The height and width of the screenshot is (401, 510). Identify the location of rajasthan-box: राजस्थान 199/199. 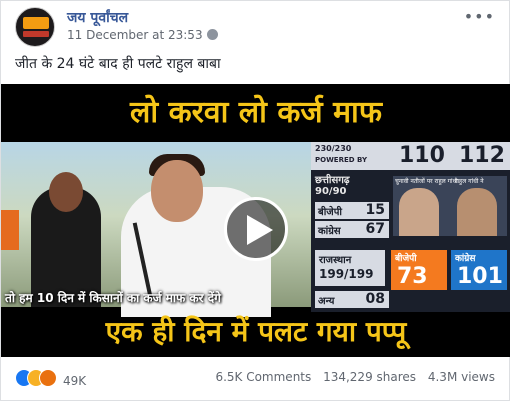
(350, 268).